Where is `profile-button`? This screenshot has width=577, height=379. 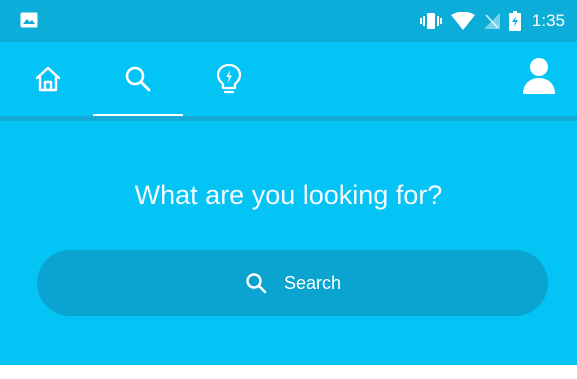 profile-button is located at coordinates (539, 76).